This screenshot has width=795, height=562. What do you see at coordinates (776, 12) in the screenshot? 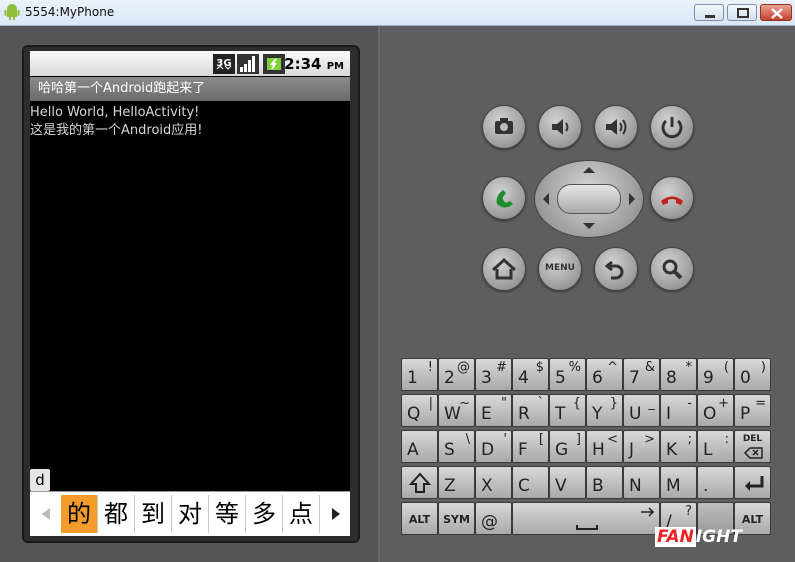
I see `close-button` at bounding box center [776, 12].